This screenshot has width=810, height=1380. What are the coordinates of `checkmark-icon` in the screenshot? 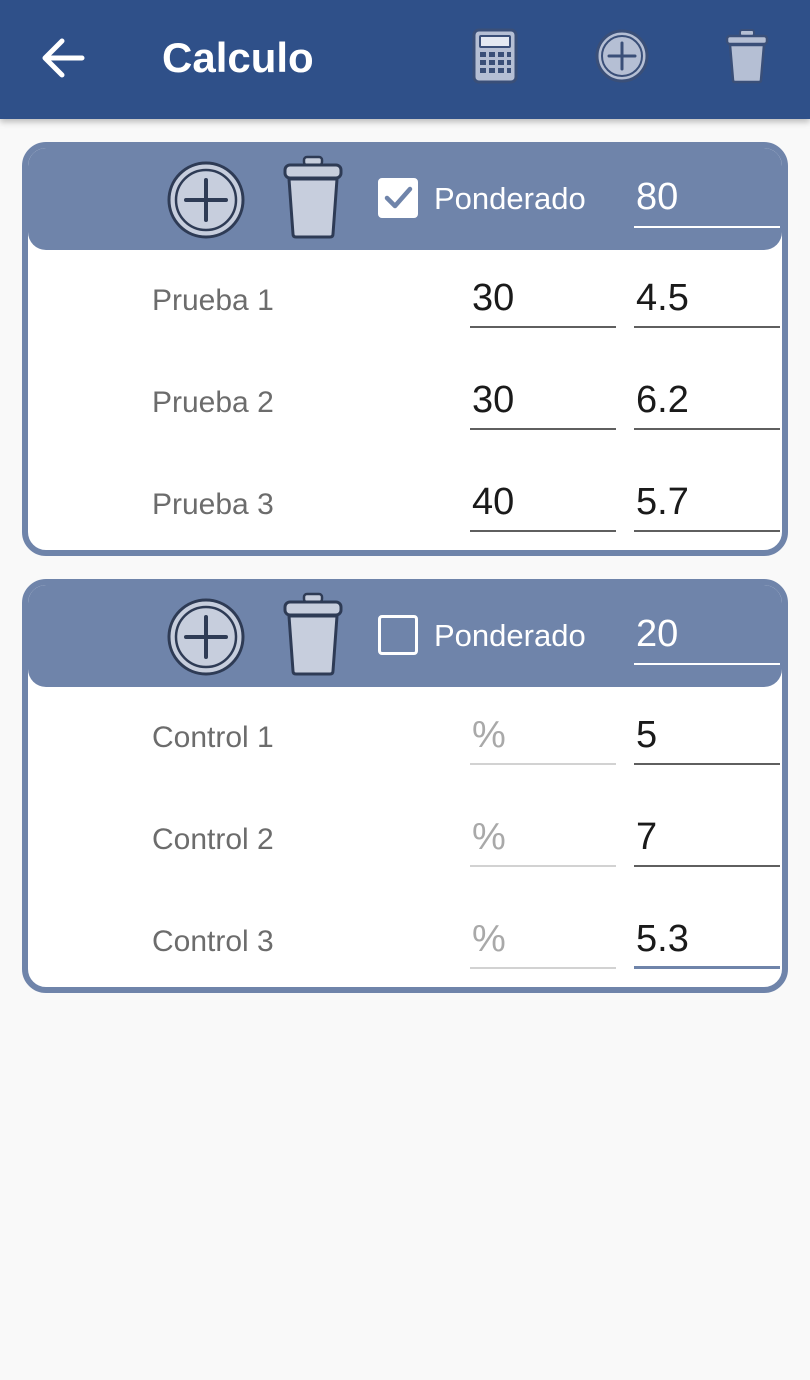 It's located at (398, 197).